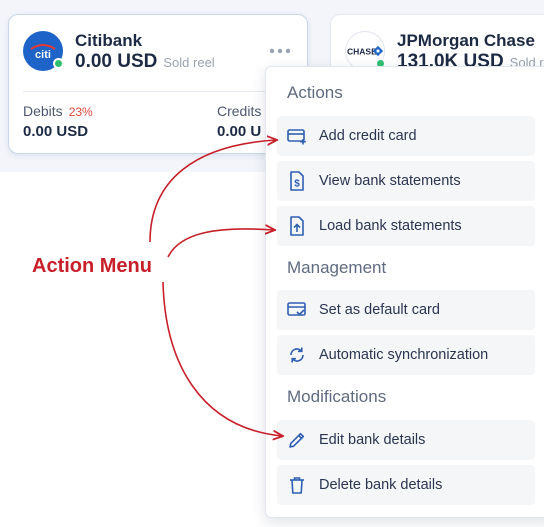 Image resolution: width=544 pixels, height=527 pixels. I want to click on arrow-to-edit-bank-details, so click(222, 358).